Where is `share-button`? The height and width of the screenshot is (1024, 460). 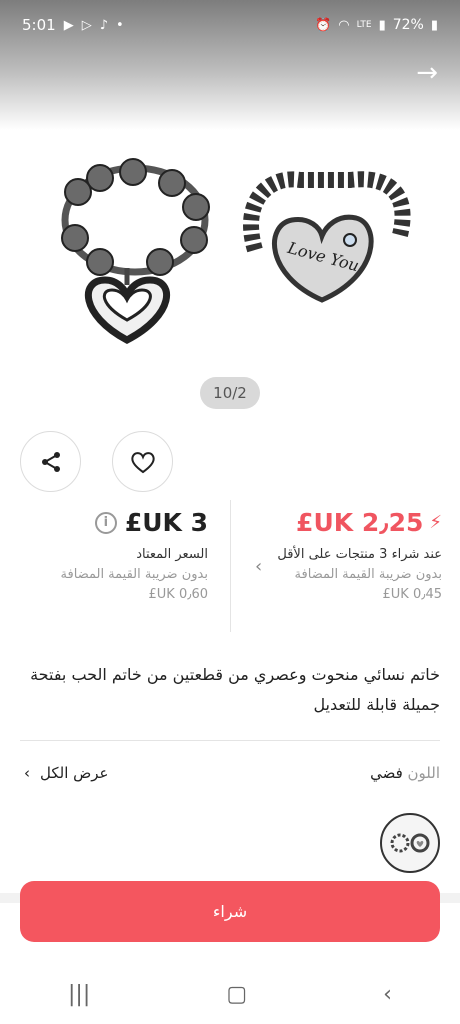 share-button is located at coordinates (50, 461).